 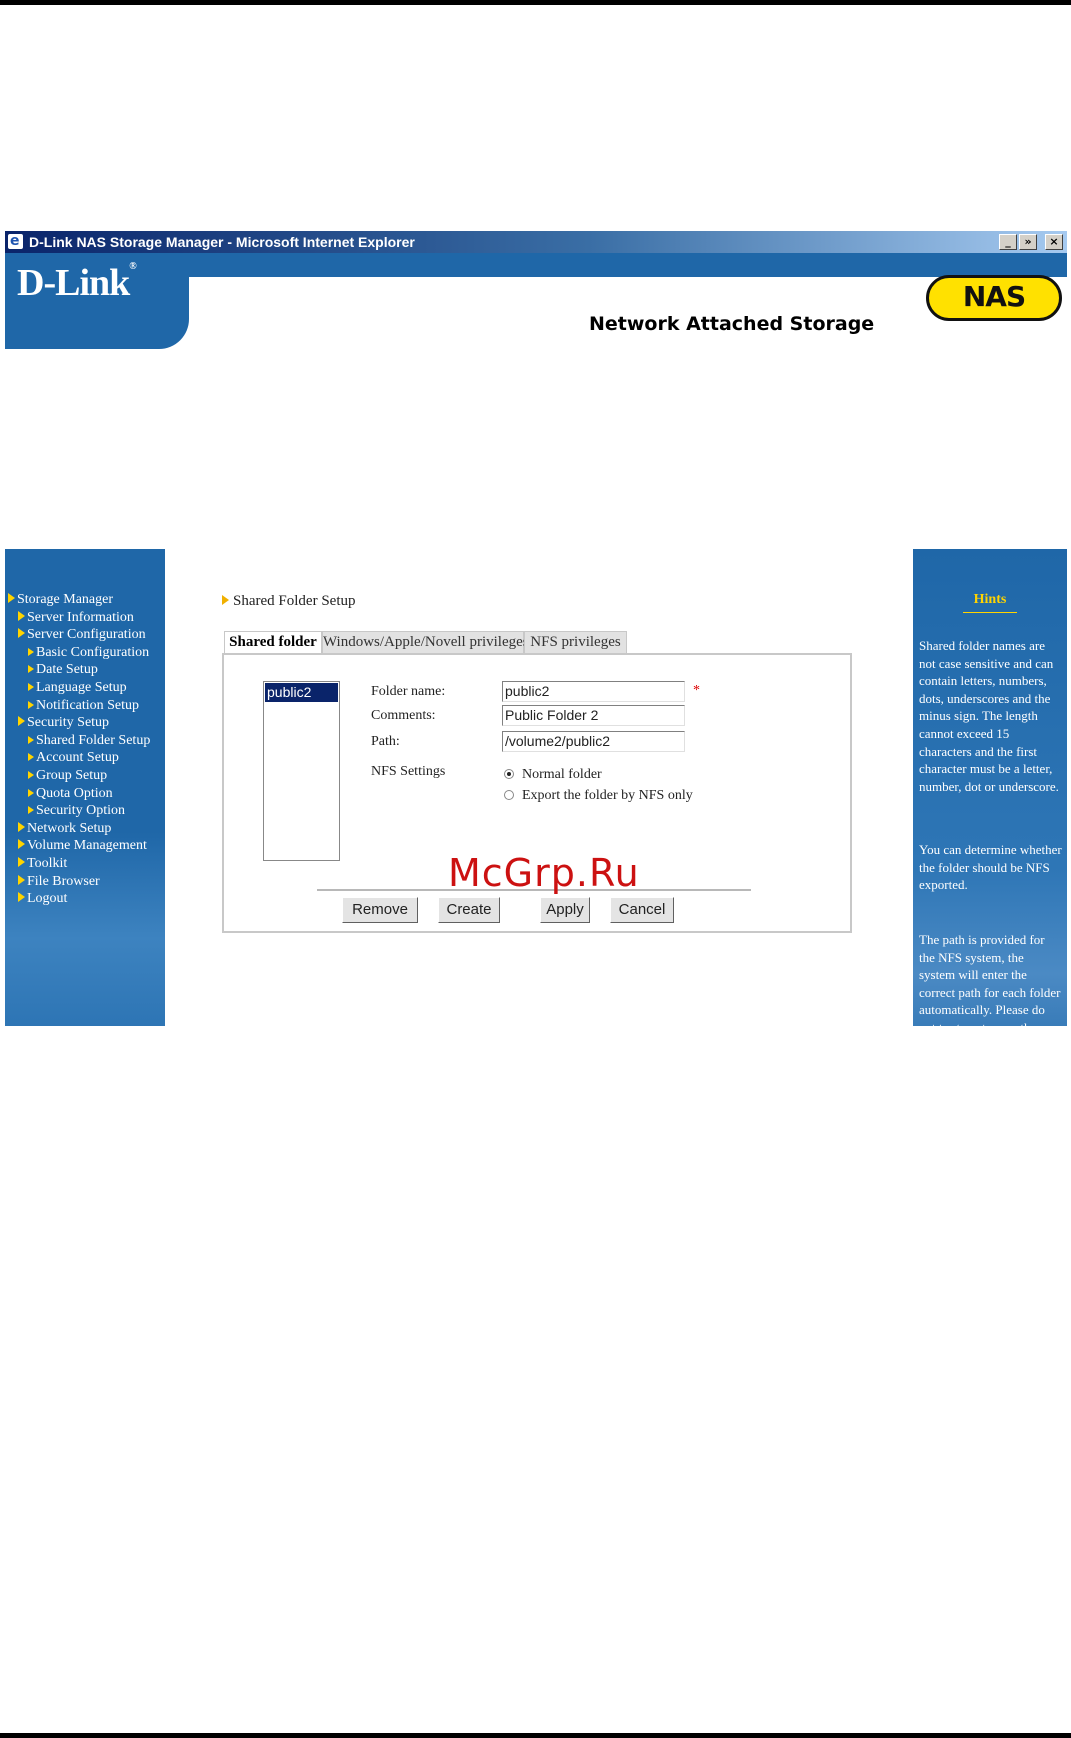 I want to click on folder-name-label: Folder name:, so click(x=408, y=691).